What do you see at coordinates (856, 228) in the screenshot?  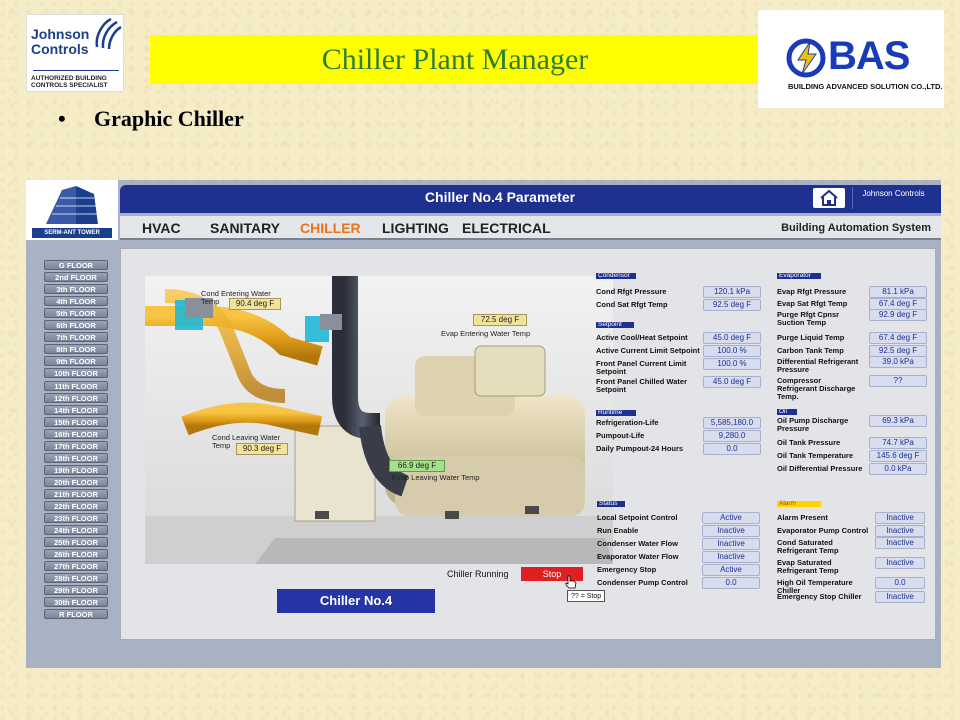 I see `nav-system-title: Building Automation System` at bounding box center [856, 228].